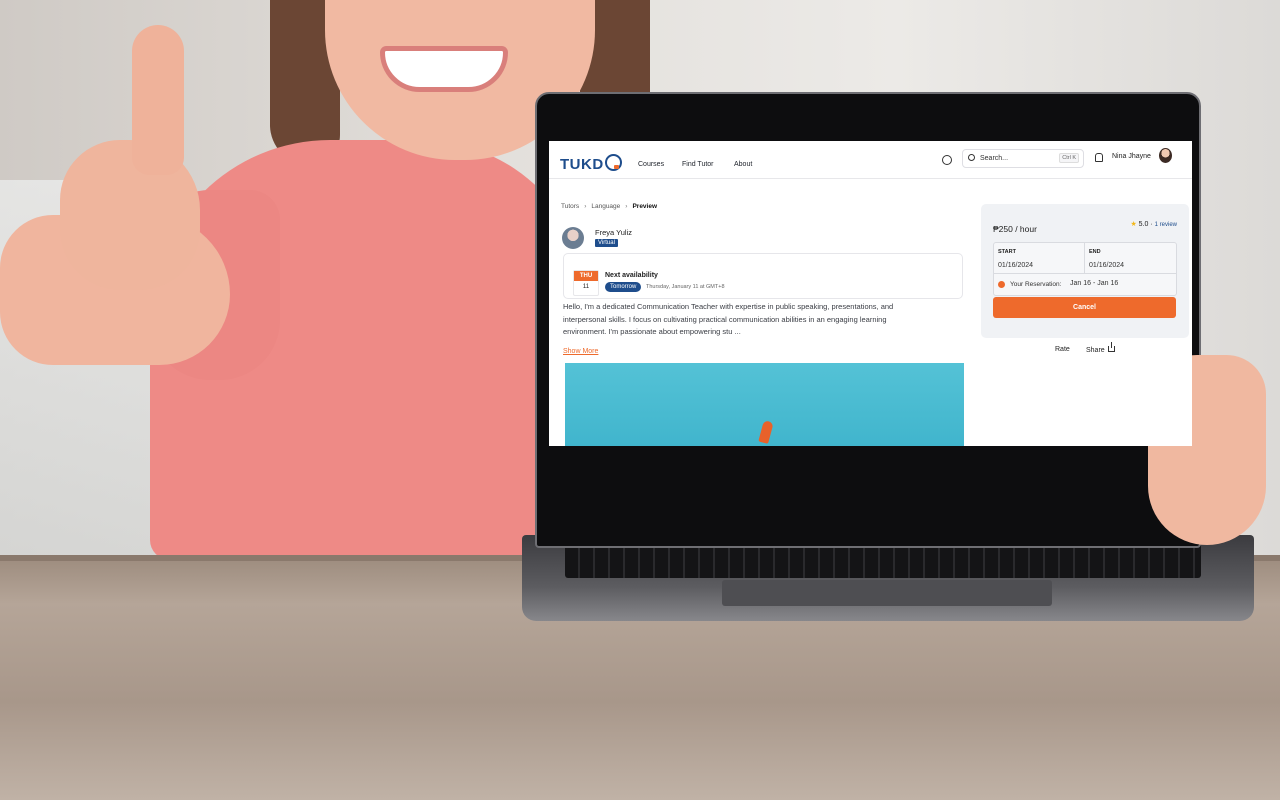 Image resolution: width=1280 pixels, height=800 pixels. I want to click on rating-value: 5.0, so click(1143, 224).